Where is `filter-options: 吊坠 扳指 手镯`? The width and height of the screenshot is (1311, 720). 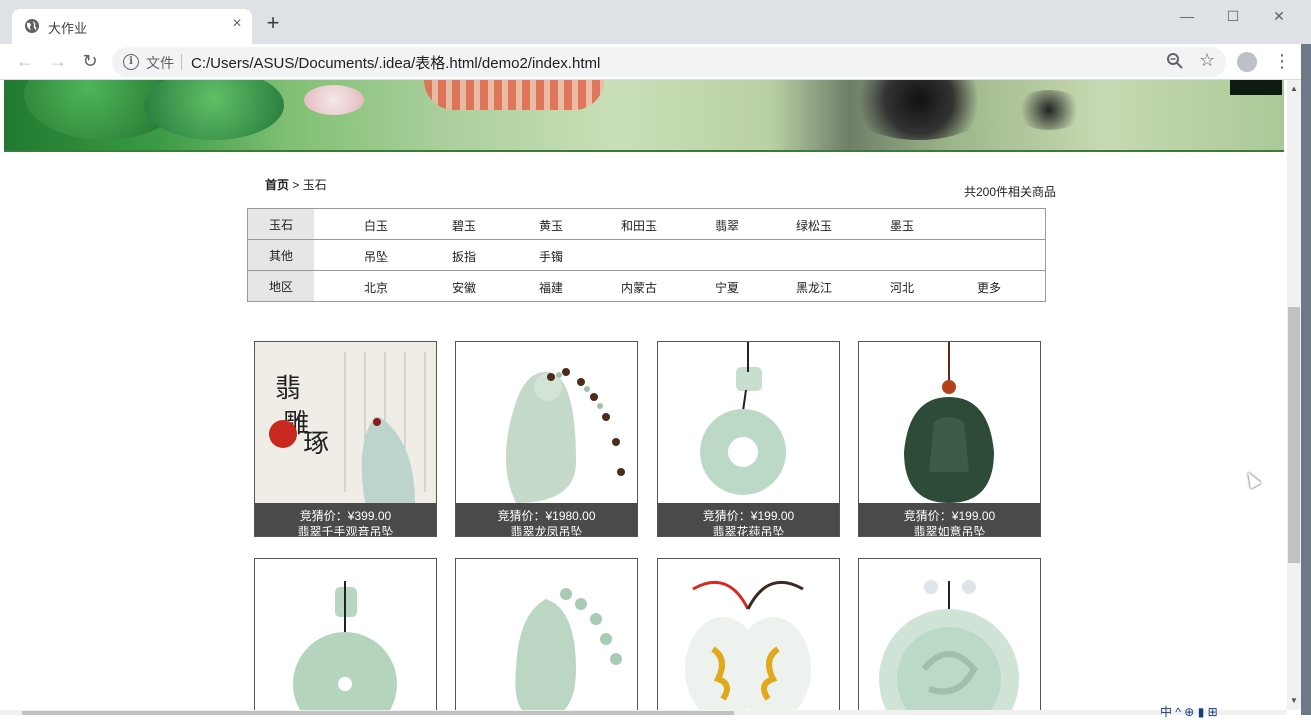 filter-options: 吊坠 扳指 手镯 is located at coordinates (680, 255).